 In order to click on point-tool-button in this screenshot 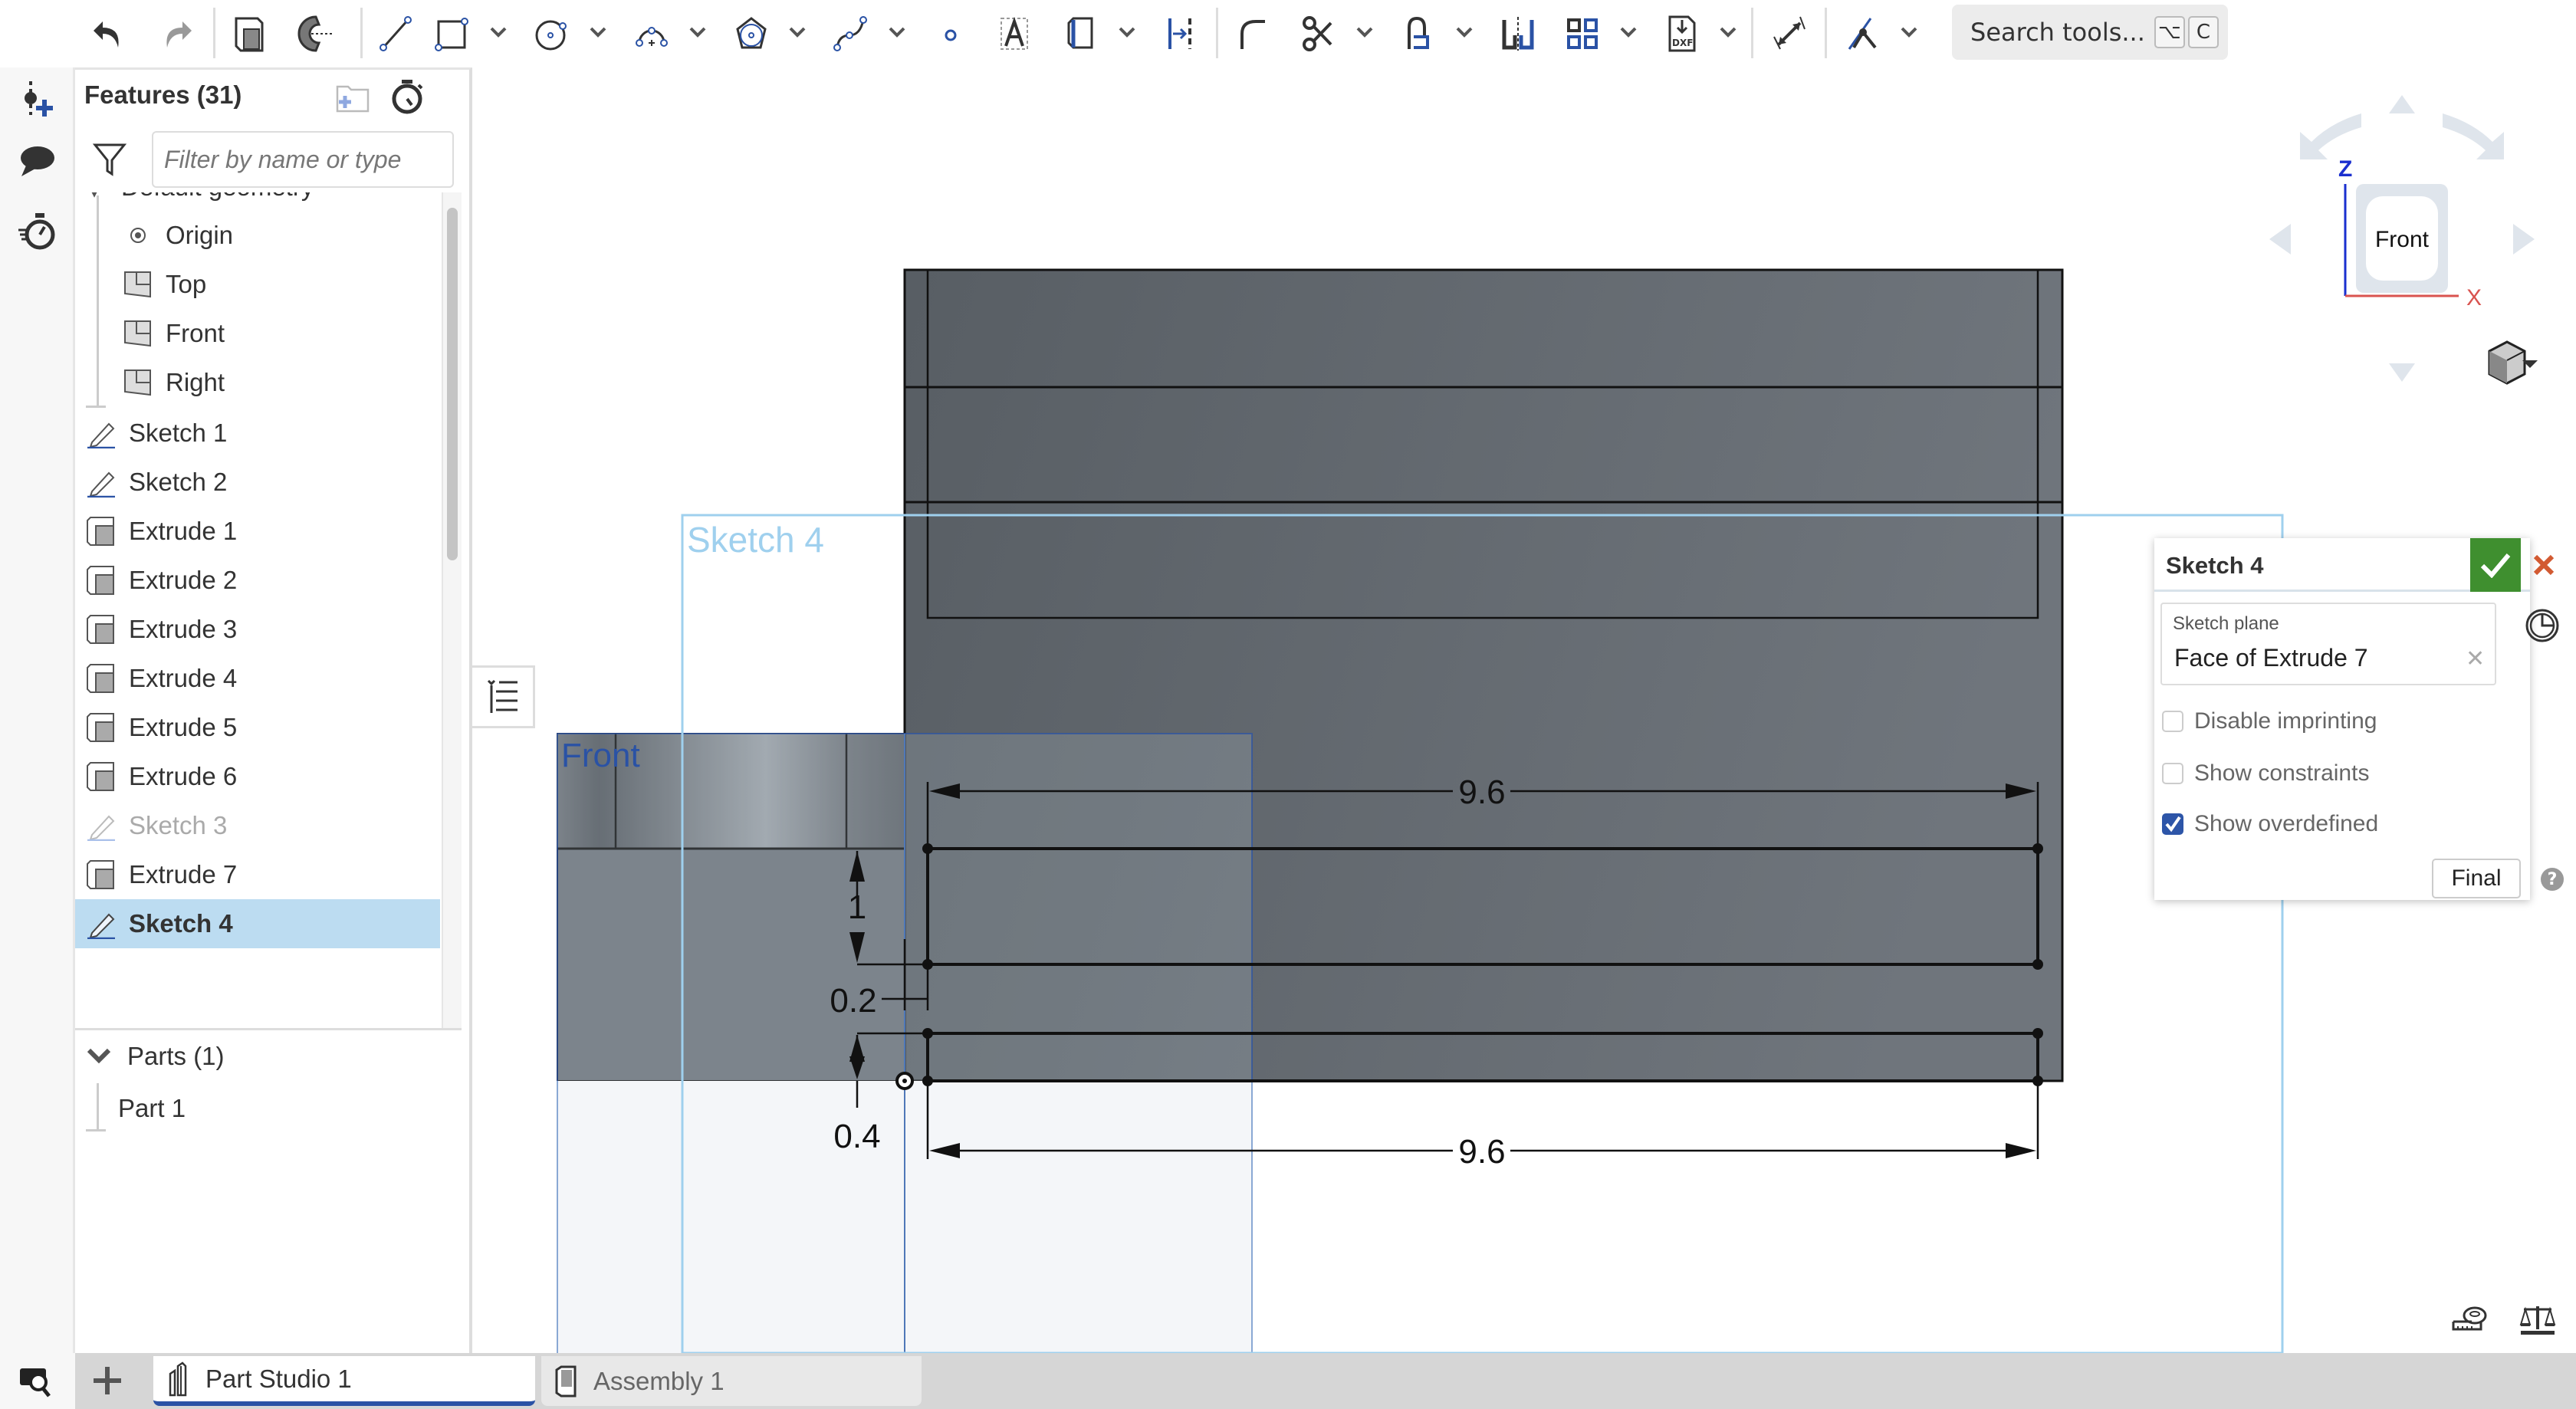, I will do `click(951, 34)`.